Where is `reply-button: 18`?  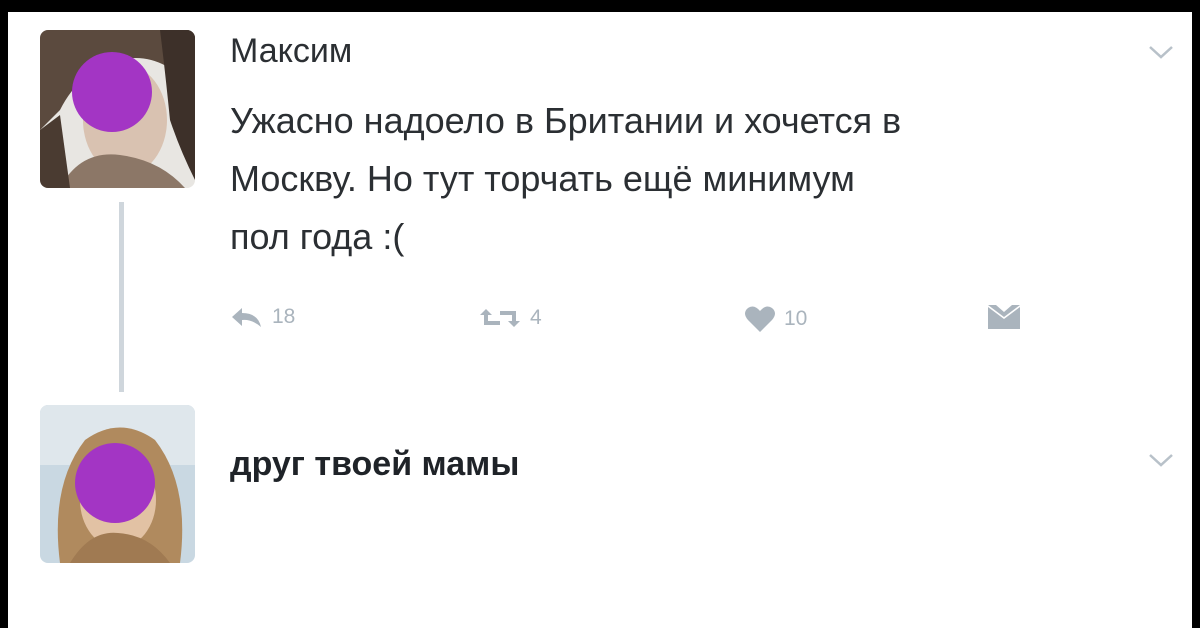 reply-button: 18 is located at coordinates (262, 317).